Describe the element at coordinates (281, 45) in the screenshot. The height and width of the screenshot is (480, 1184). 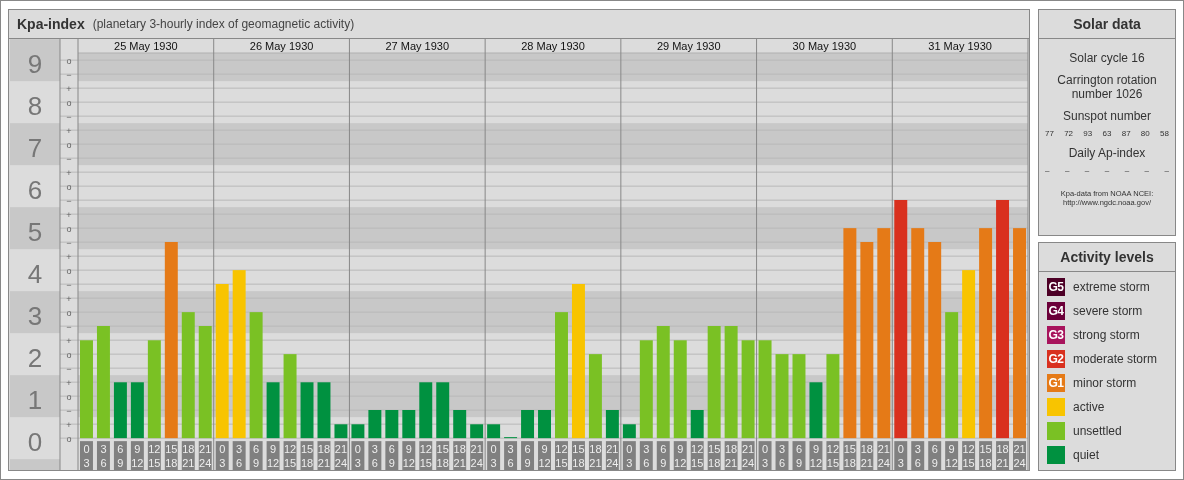
I see `date-label: 26 May 1930` at that location.